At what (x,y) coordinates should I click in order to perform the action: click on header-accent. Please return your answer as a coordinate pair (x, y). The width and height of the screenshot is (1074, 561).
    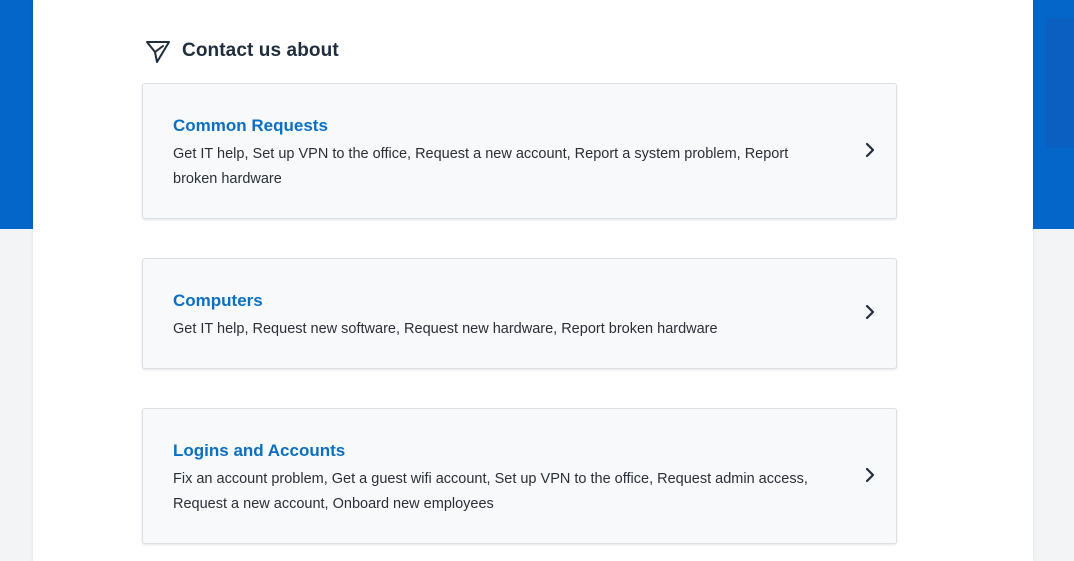
    Looking at the image, I should click on (1060, 83).